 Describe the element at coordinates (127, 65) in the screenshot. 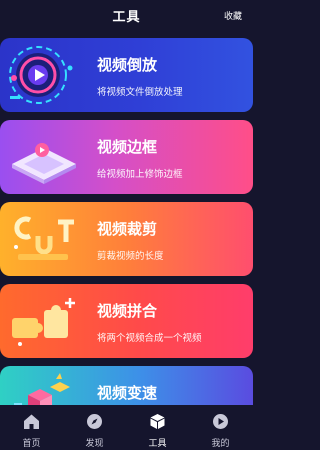

I see `card-title: 视频倒放` at that location.